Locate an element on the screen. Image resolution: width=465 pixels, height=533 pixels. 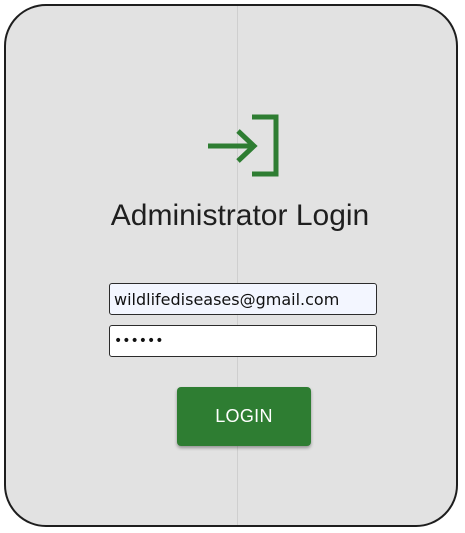
login-button: LOGIN is located at coordinates (244, 416).